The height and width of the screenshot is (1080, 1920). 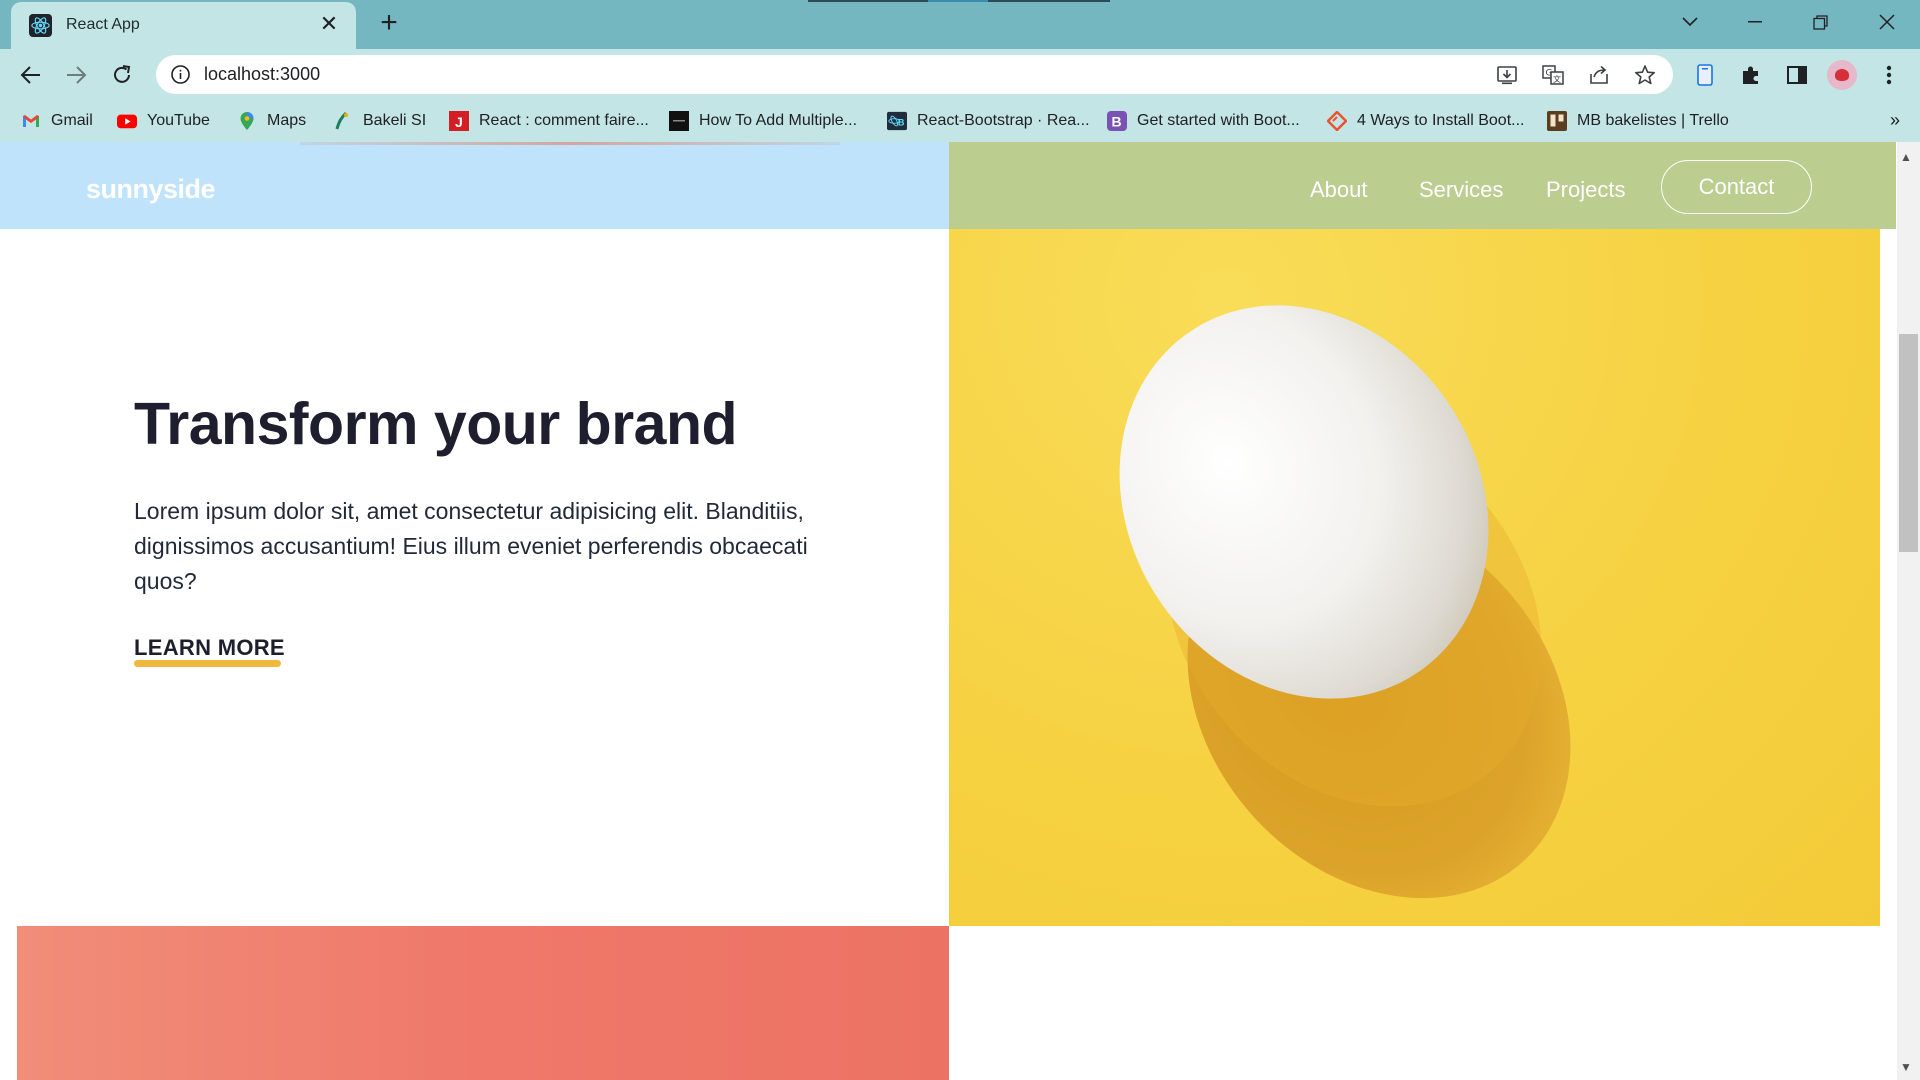 What do you see at coordinates (1585, 190) in the screenshot?
I see `nav-projects: Projects` at bounding box center [1585, 190].